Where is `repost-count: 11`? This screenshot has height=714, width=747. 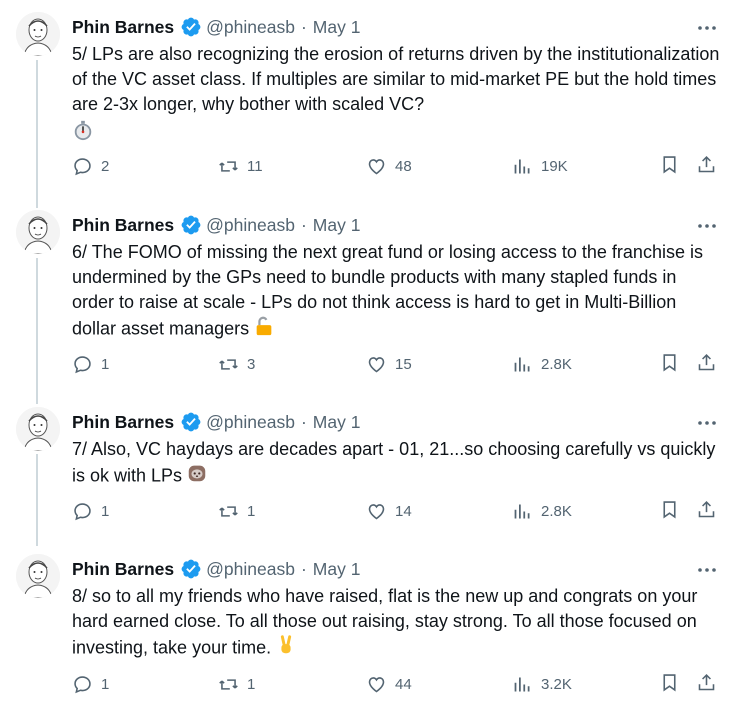
repost-count: 11 is located at coordinates (255, 166).